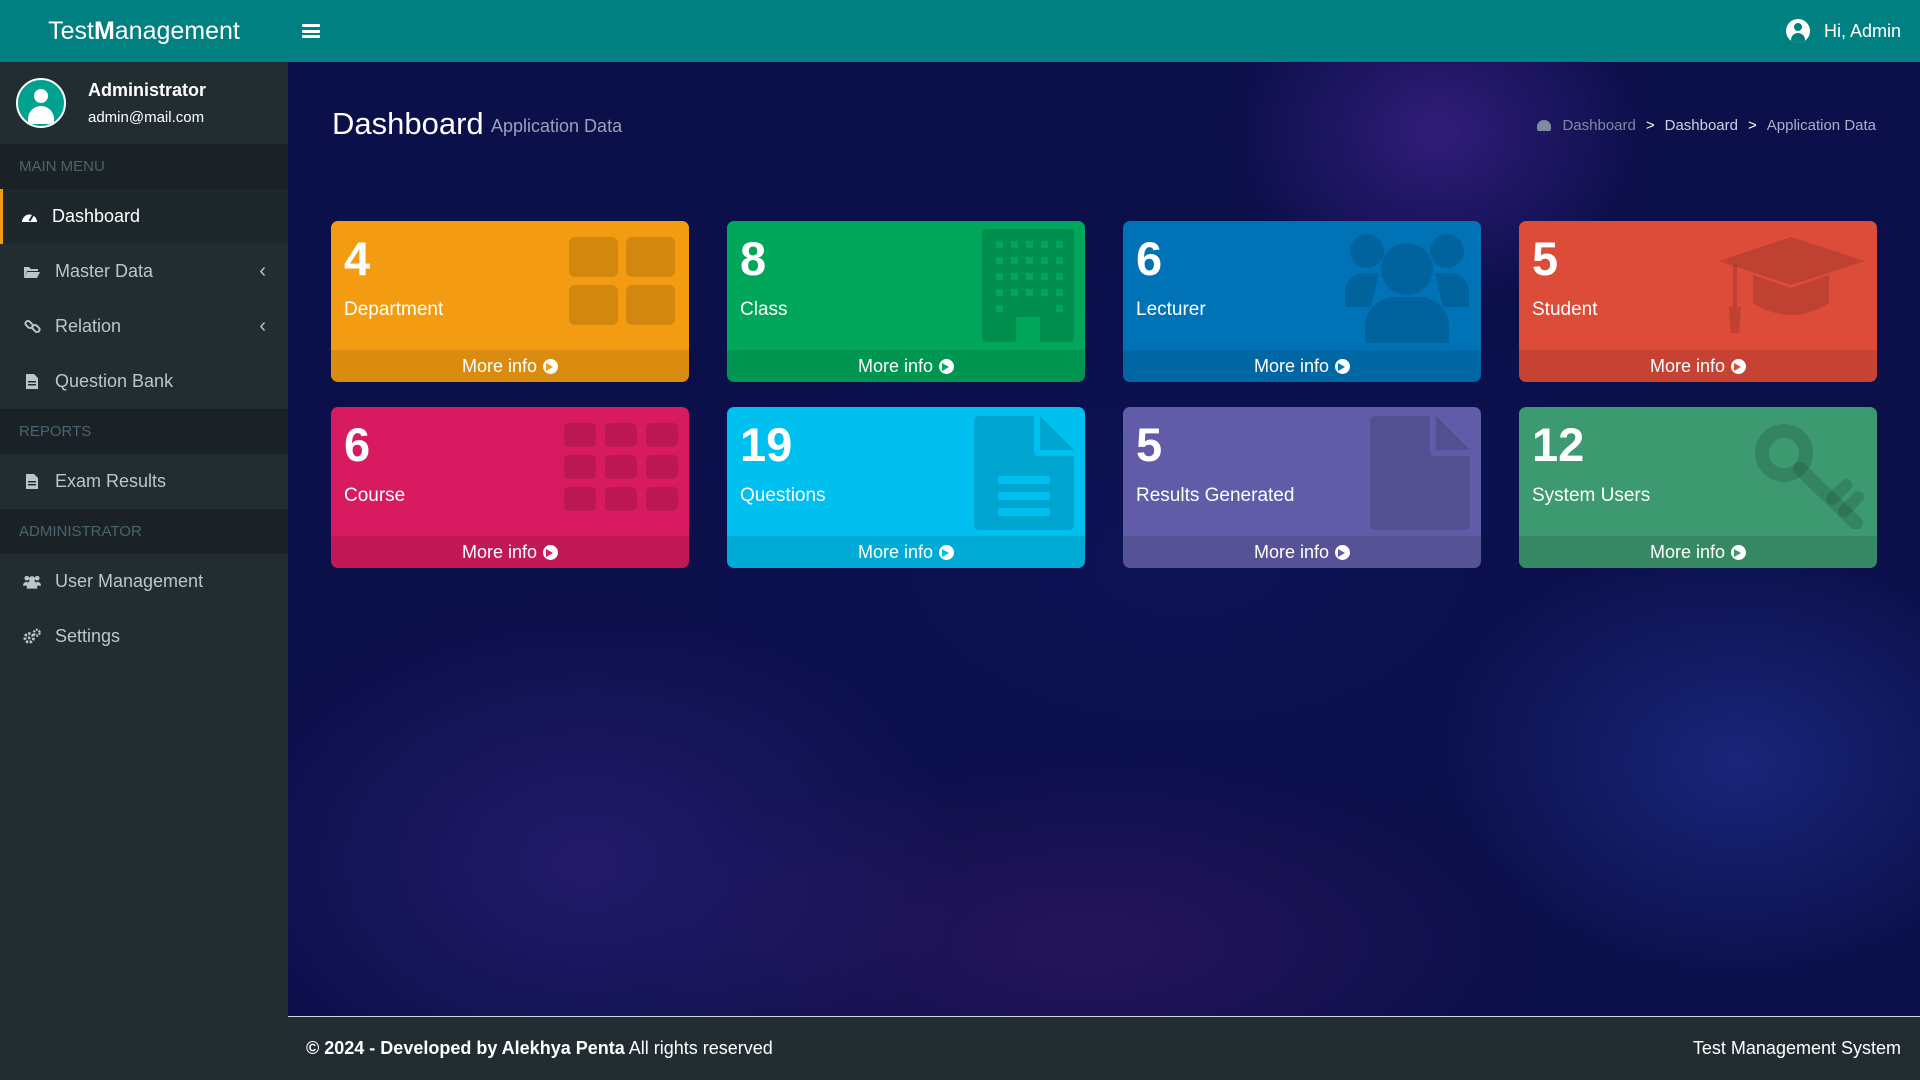 This screenshot has height=1080, width=1920. Describe the element at coordinates (144, 103) in the screenshot. I see `user-panel: Administrator admin@mail.com` at that location.